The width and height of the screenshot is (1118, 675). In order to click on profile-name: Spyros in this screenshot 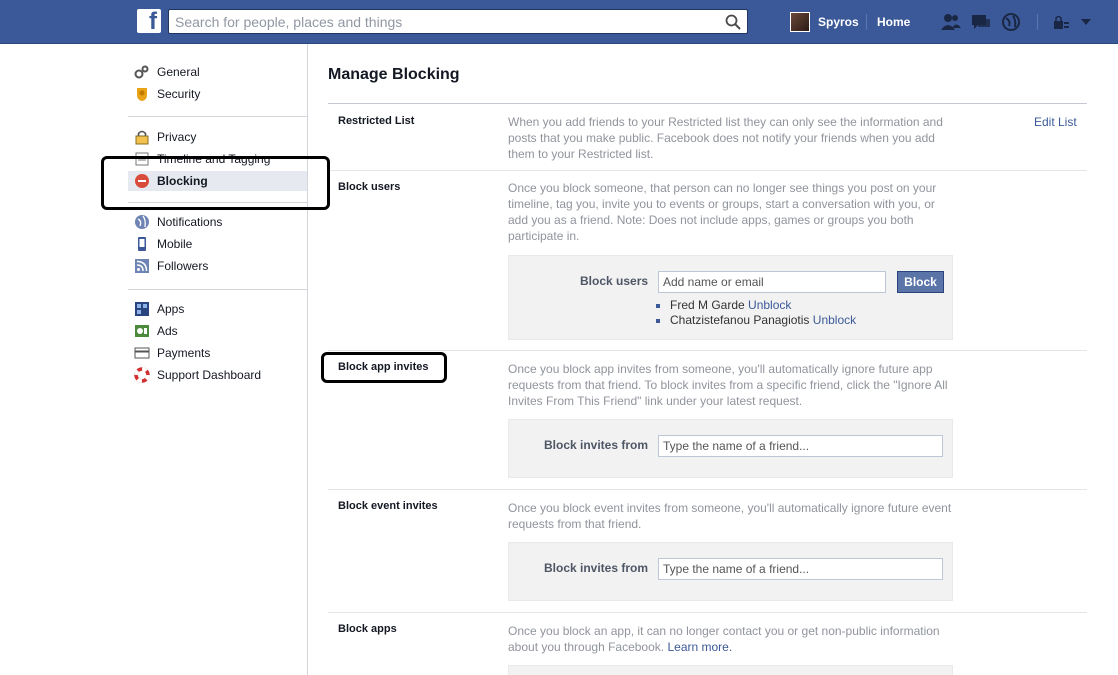, I will do `click(838, 22)`.